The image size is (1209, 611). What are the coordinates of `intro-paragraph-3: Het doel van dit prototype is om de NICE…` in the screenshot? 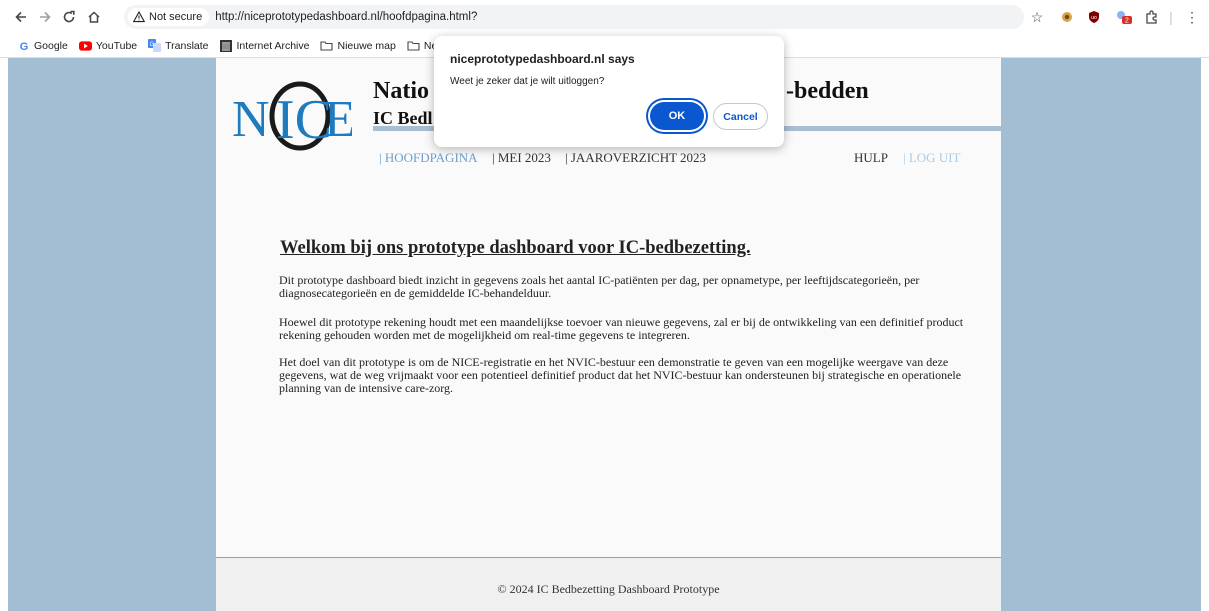 It's located at (620, 375).